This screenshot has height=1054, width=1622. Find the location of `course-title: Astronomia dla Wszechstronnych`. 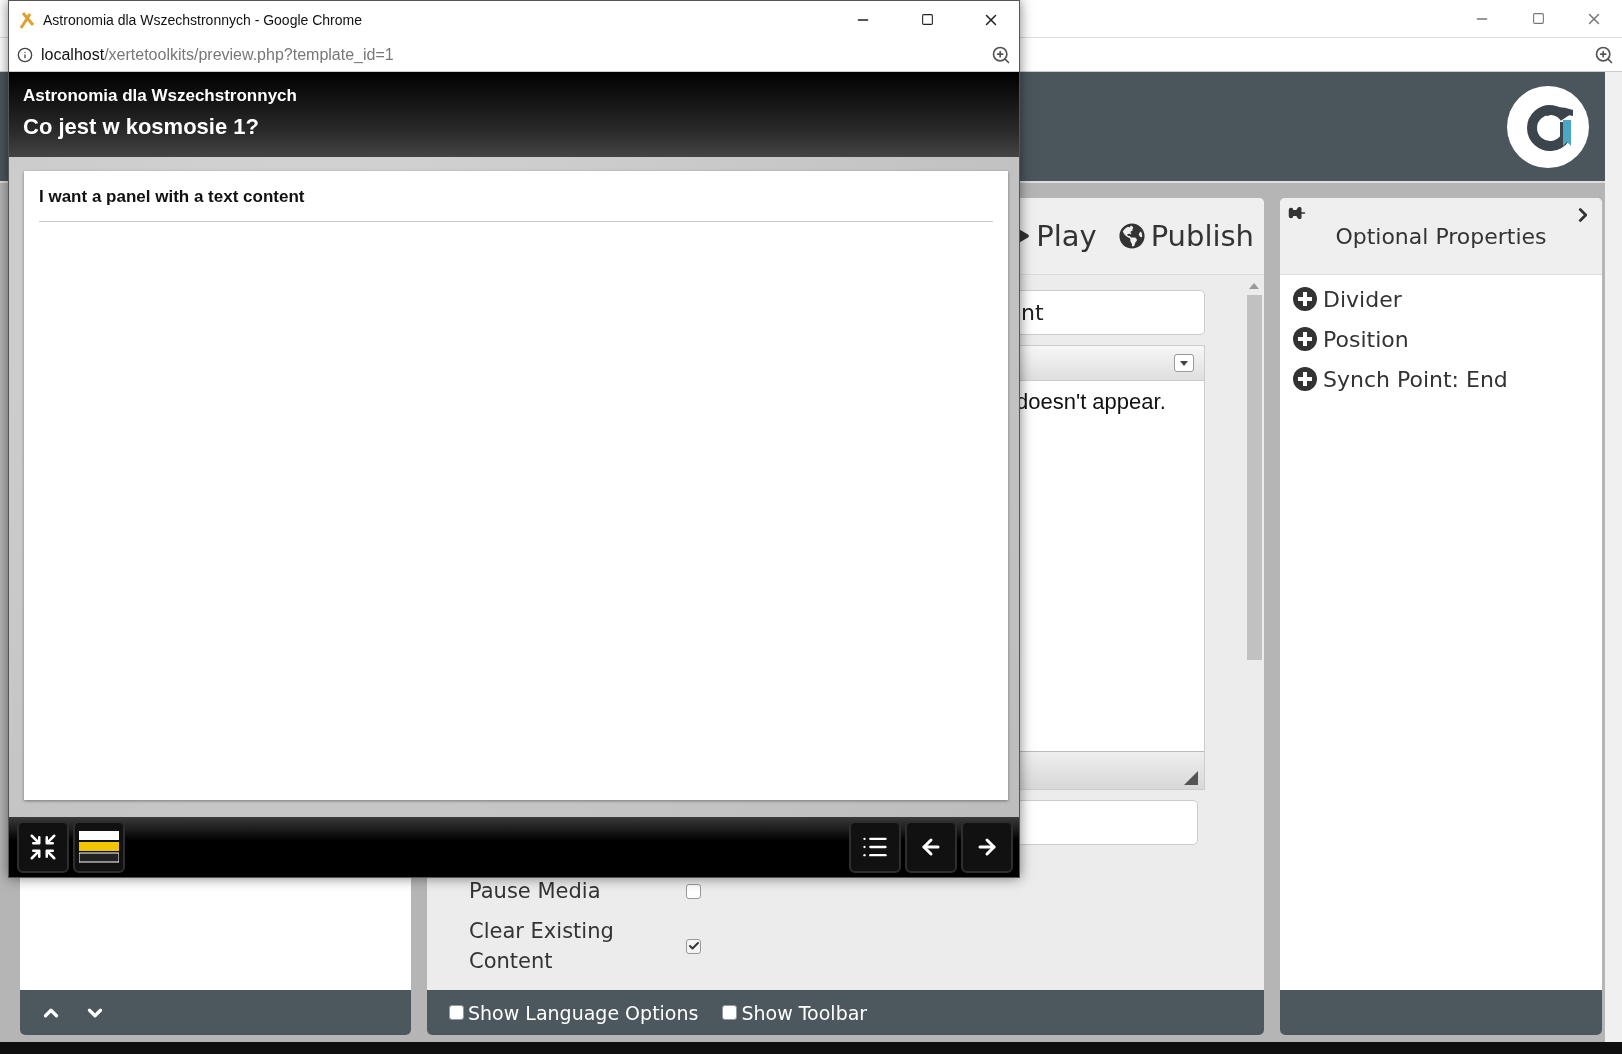

course-title: Astronomia dla Wszechstronnych is located at coordinates (160, 96).